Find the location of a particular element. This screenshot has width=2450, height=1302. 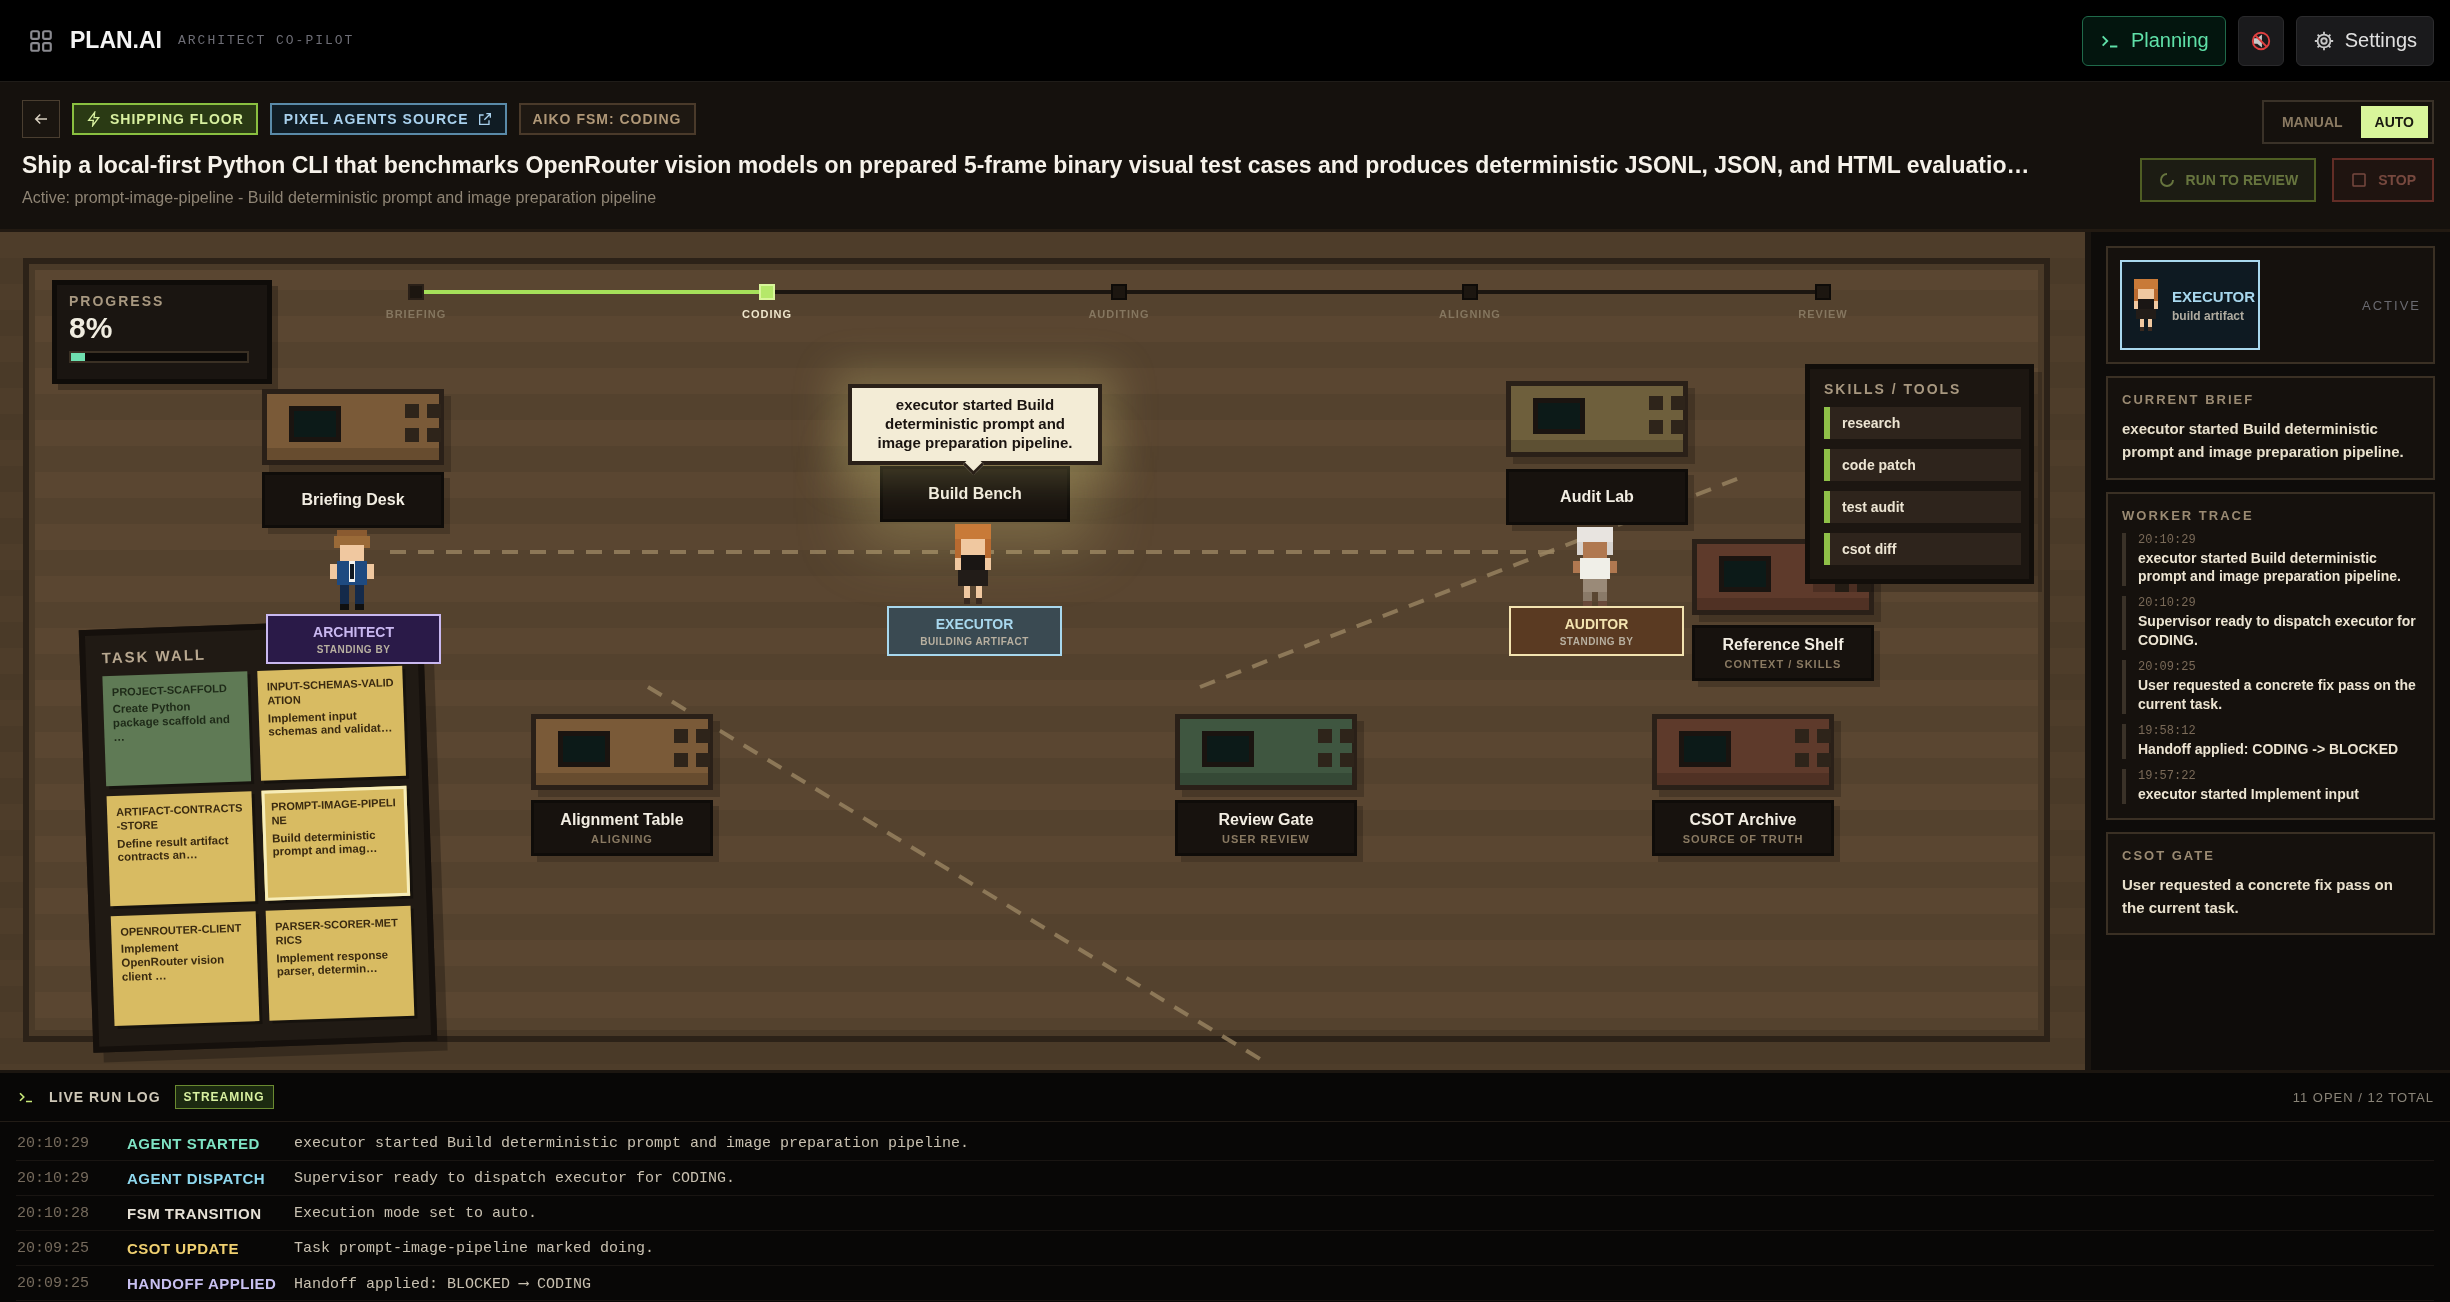

task-card-title: PROMPT-IMAGE-PIPELINE is located at coordinates (333, 812).